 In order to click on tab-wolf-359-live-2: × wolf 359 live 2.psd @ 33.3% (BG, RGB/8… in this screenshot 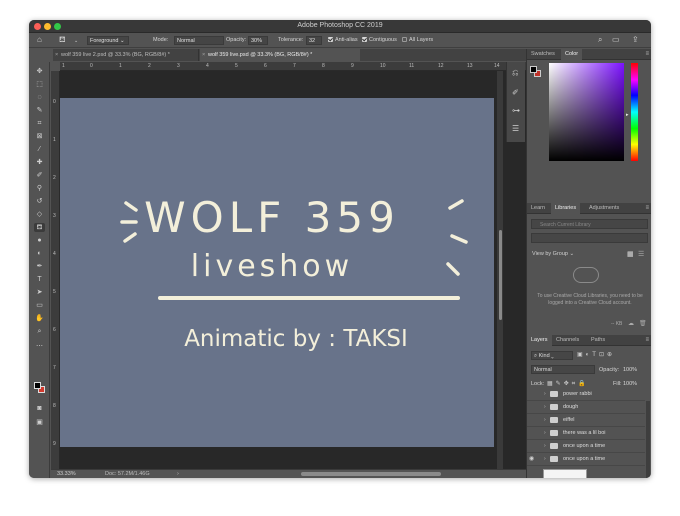, I will do `click(126, 55)`.